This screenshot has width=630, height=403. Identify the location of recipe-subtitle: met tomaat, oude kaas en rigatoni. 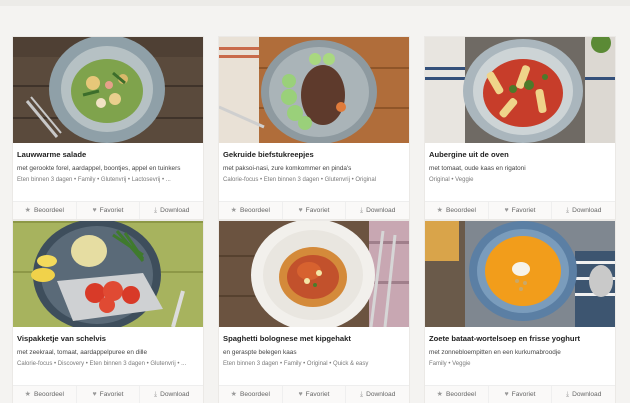
(477, 168).